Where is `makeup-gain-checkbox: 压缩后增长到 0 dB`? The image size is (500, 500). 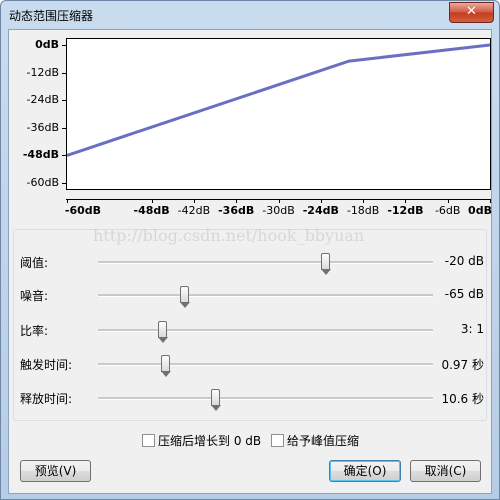
makeup-gain-checkbox: 压缩后增长到 0 dB is located at coordinates (201, 440).